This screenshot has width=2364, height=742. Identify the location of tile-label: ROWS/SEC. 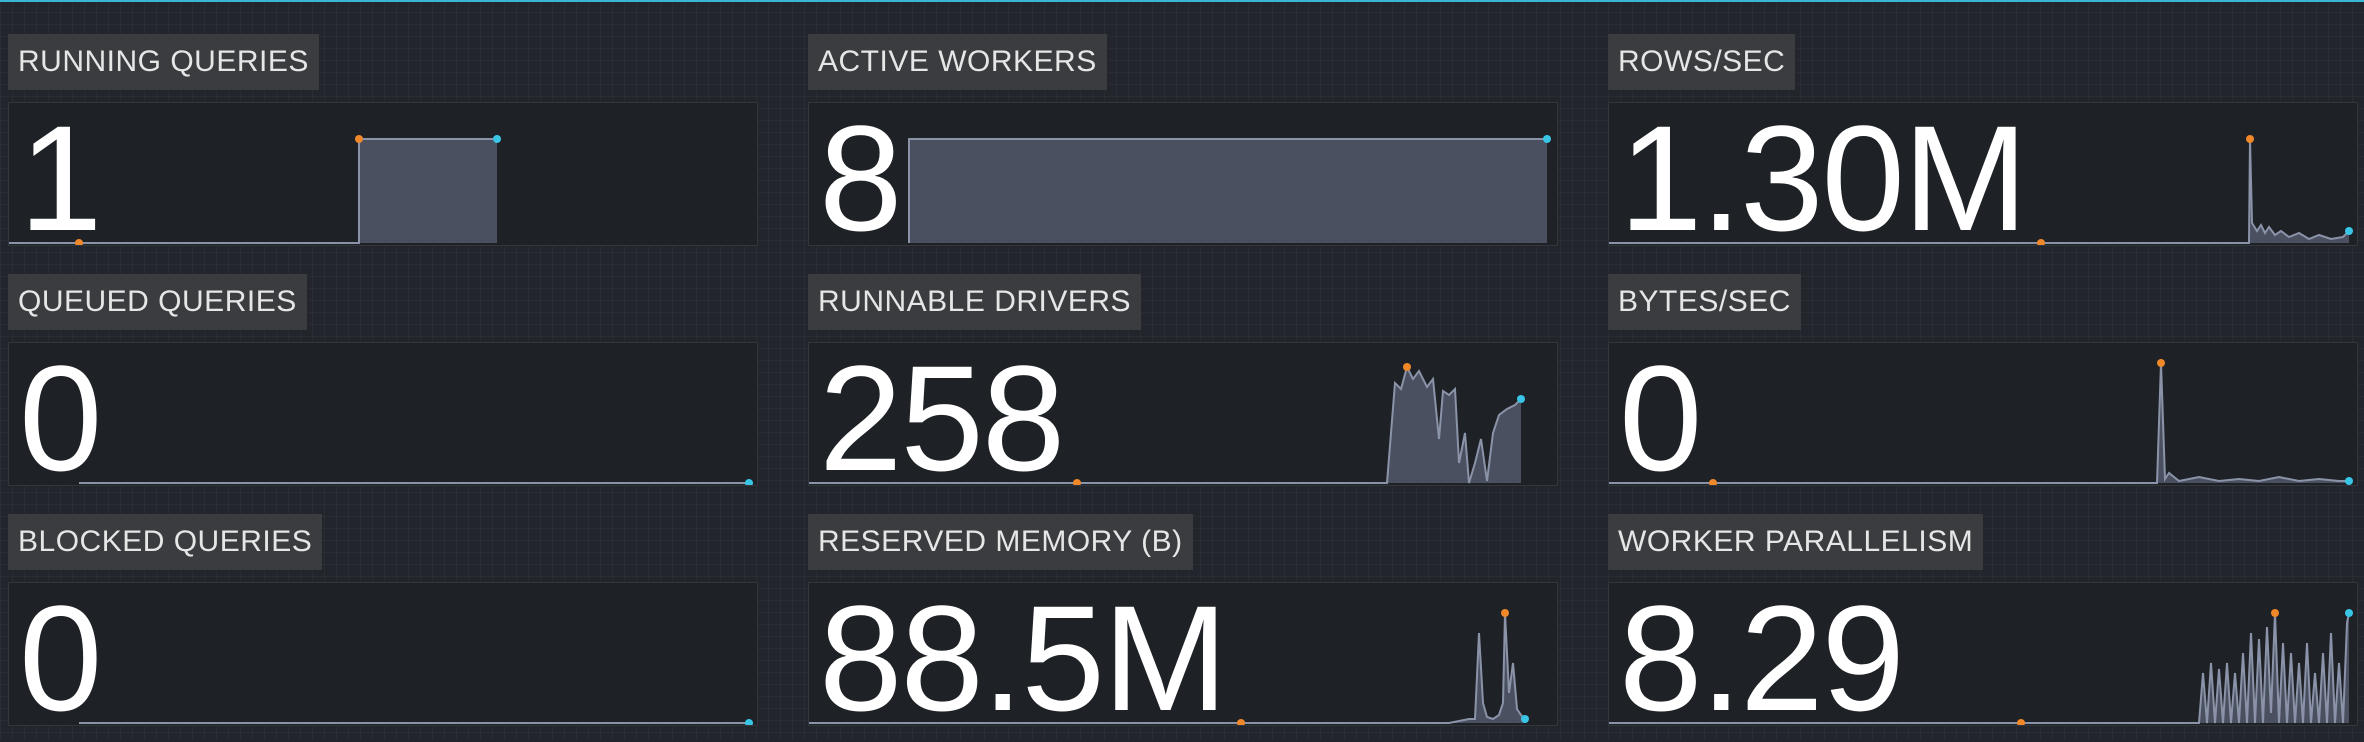
(1702, 62).